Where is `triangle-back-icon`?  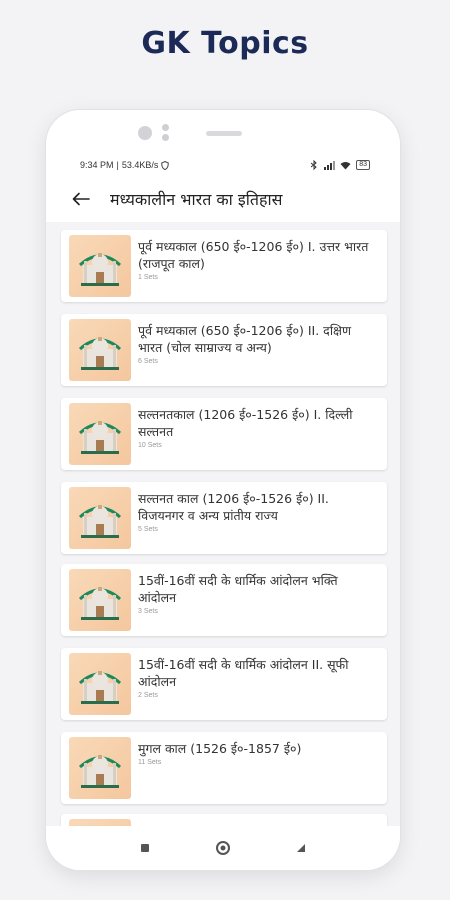 triangle-back-icon is located at coordinates (301, 848).